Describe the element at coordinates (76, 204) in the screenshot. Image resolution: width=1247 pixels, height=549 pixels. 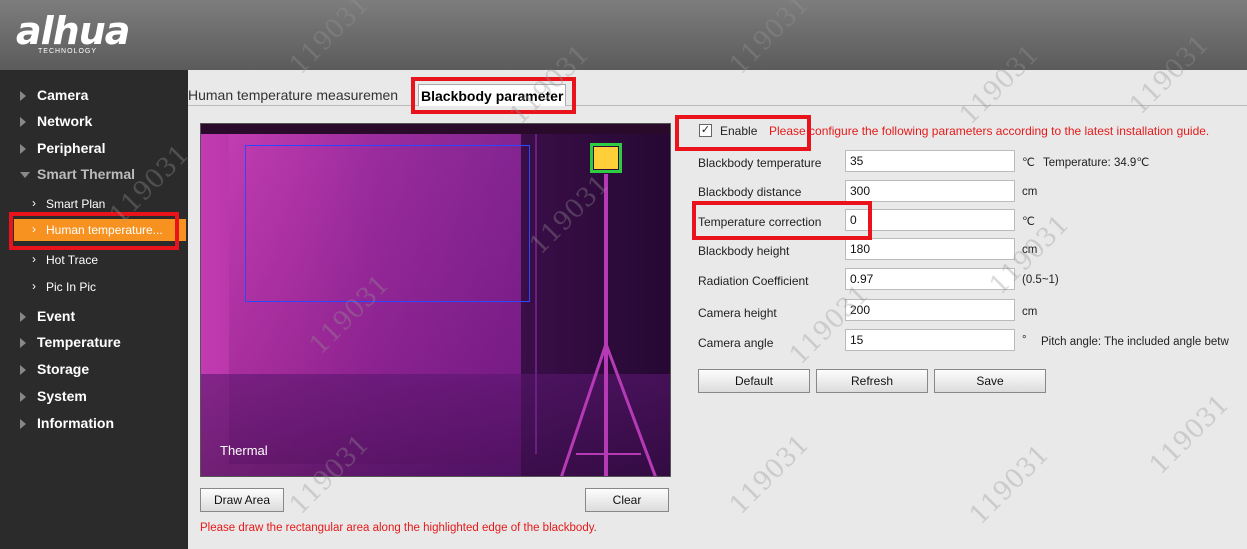
I see `sidebar-subitem-label: Smart Plan` at that location.